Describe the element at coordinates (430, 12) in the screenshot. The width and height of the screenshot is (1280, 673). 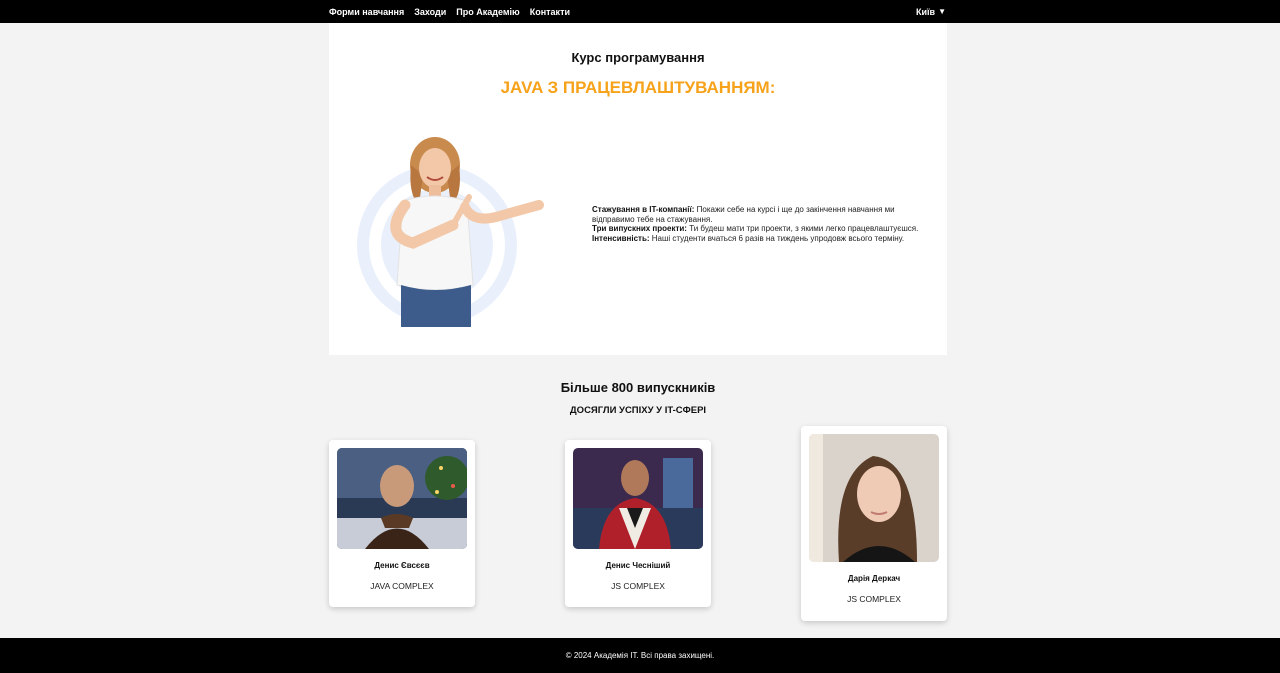
I see `nav-item-events: Заходи` at that location.